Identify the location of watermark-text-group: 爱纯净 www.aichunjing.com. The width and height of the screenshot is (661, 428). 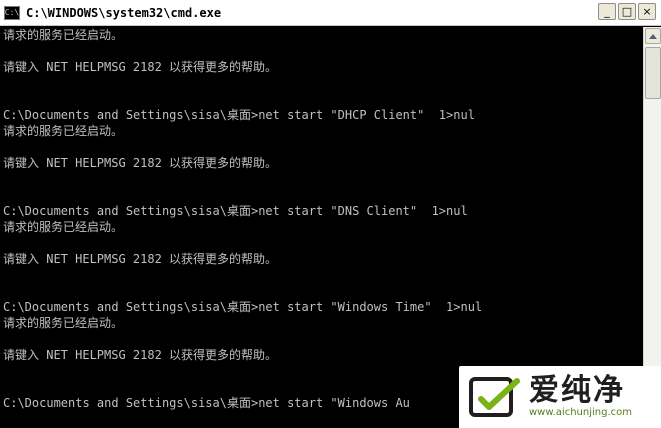
(580, 397).